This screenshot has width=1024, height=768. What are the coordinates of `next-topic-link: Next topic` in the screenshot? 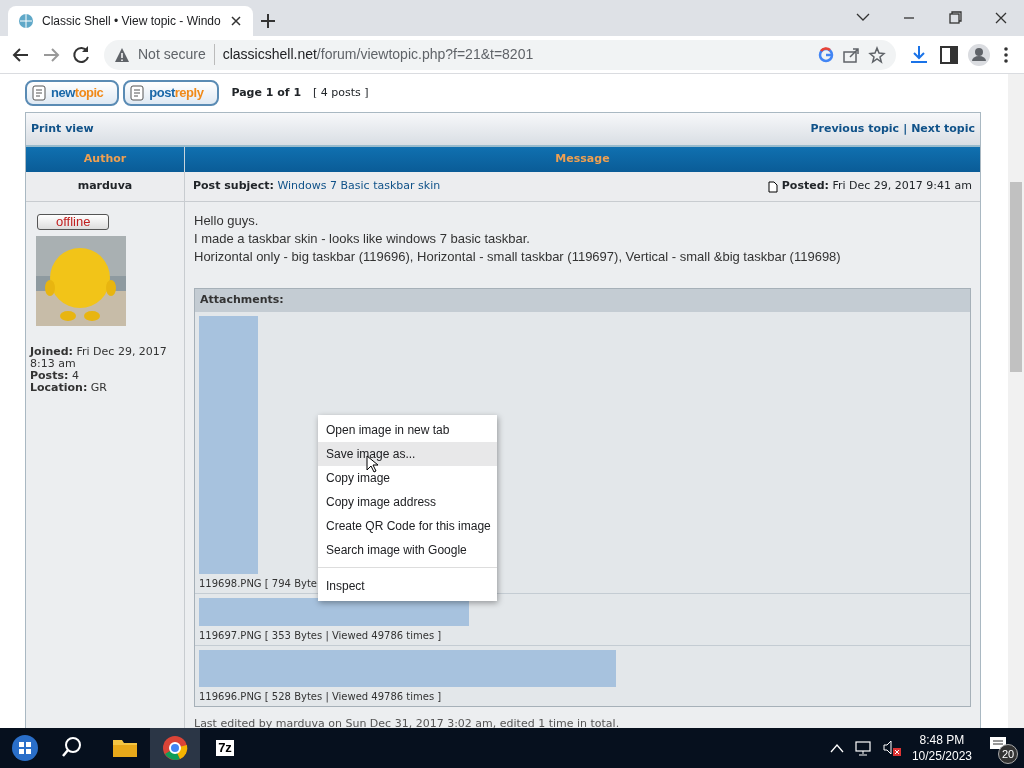 It's located at (943, 128).